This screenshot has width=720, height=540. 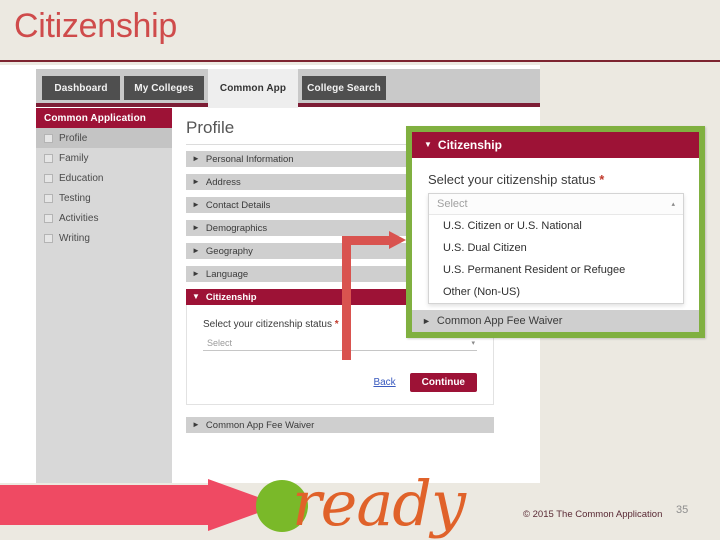 What do you see at coordinates (267, 324) in the screenshot?
I see `field-label-text: Select your citizenship status` at bounding box center [267, 324].